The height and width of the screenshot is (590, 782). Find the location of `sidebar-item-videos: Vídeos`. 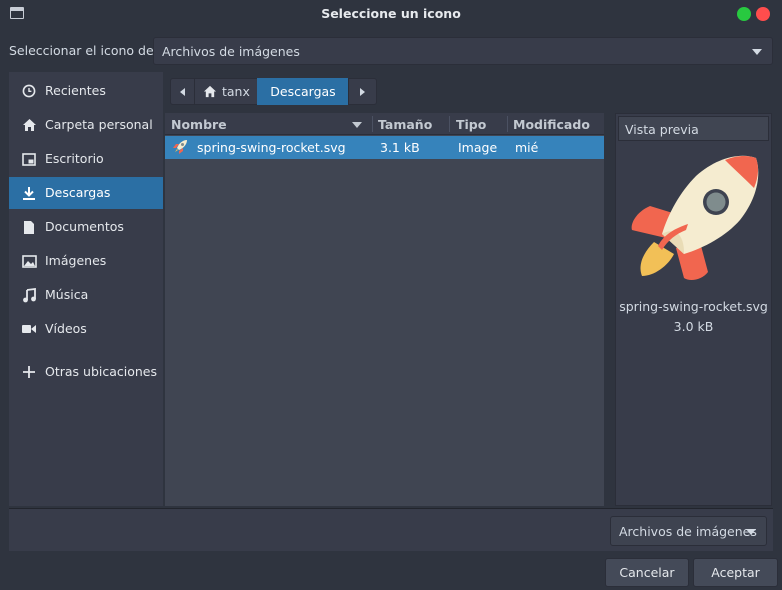

sidebar-item-videos: Vídeos is located at coordinates (86, 329).